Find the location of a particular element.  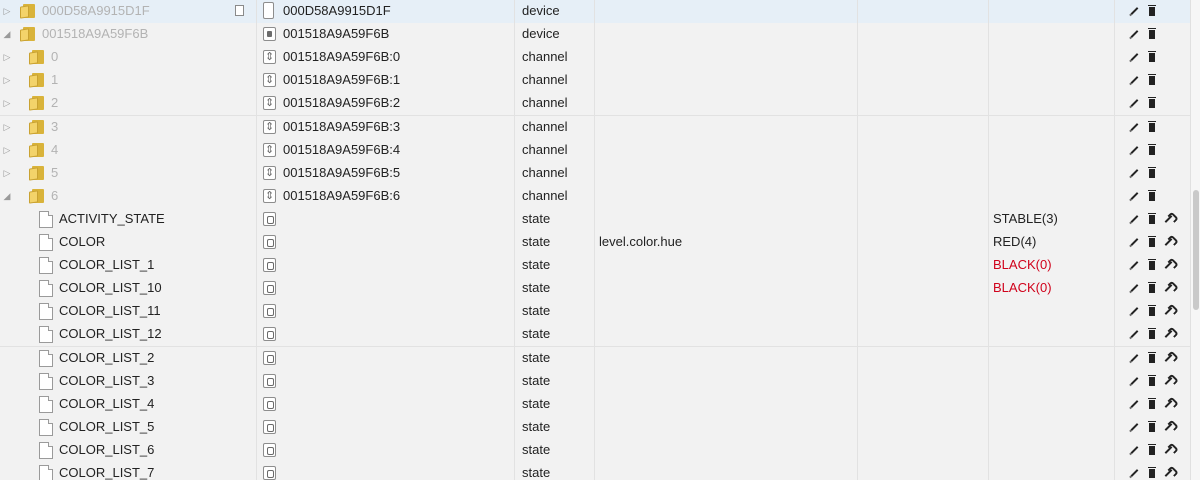

tree-row-state: COLOR_LIST_7 state is located at coordinates (600, 471).